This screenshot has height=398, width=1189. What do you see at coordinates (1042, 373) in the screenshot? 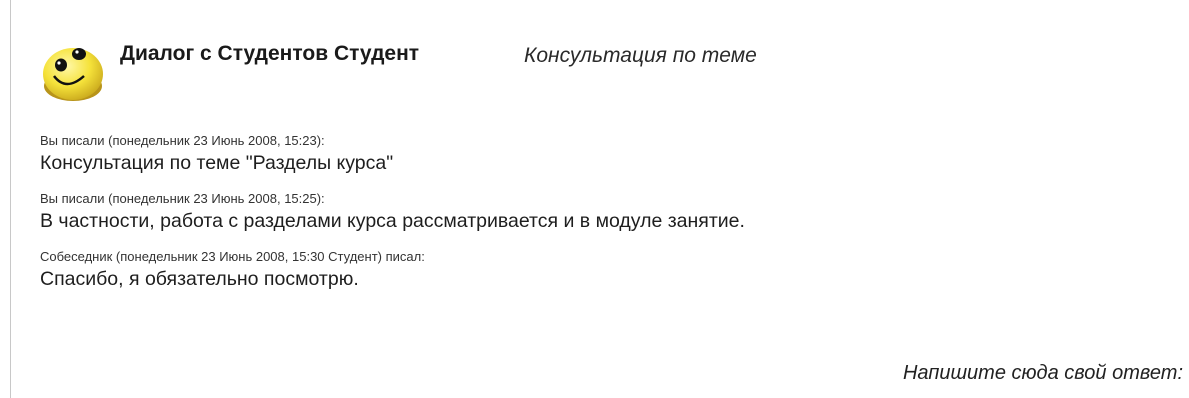
I see `reply-prompt-label: Напишите сюда свой ответ:` at bounding box center [1042, 373].